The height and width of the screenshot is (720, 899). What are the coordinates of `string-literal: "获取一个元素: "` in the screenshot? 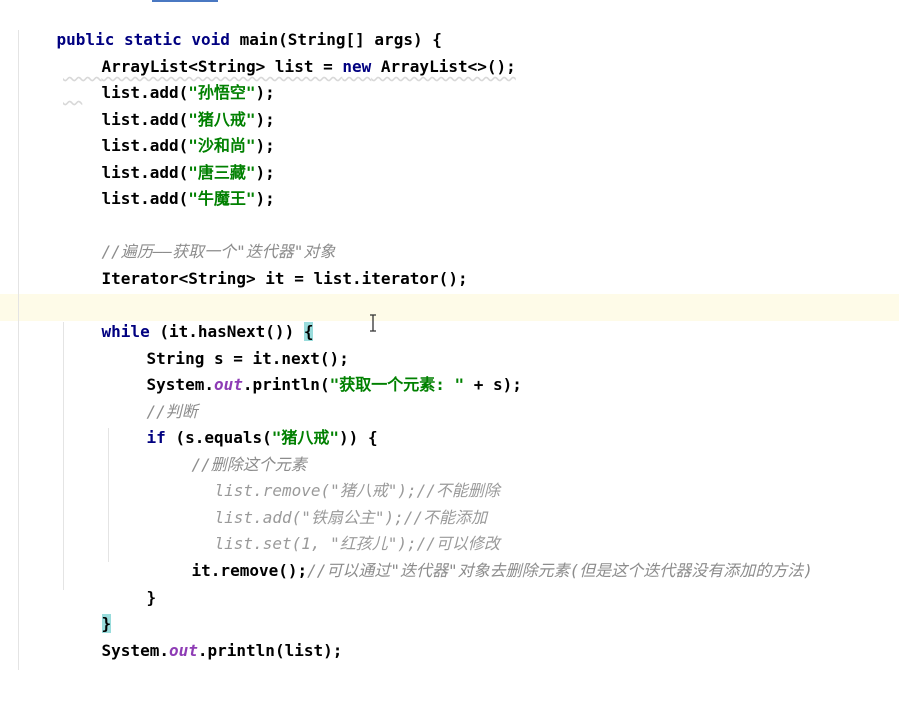 It's located at (397, 384).